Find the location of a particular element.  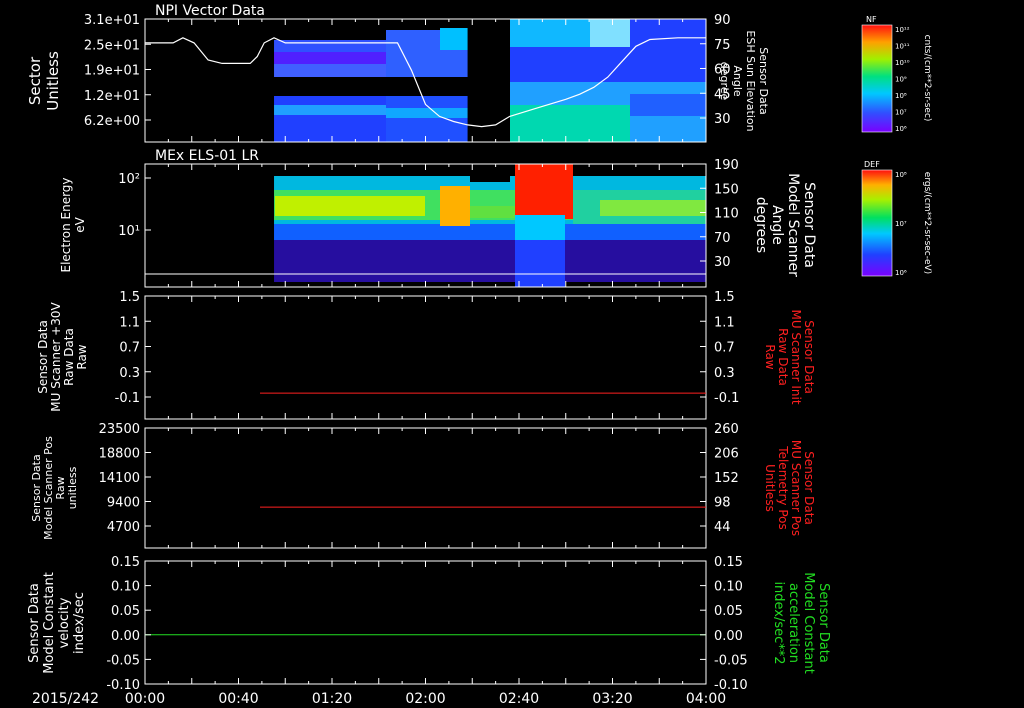

time-tick-label: 00:00 is located at coordinates (145, 699).